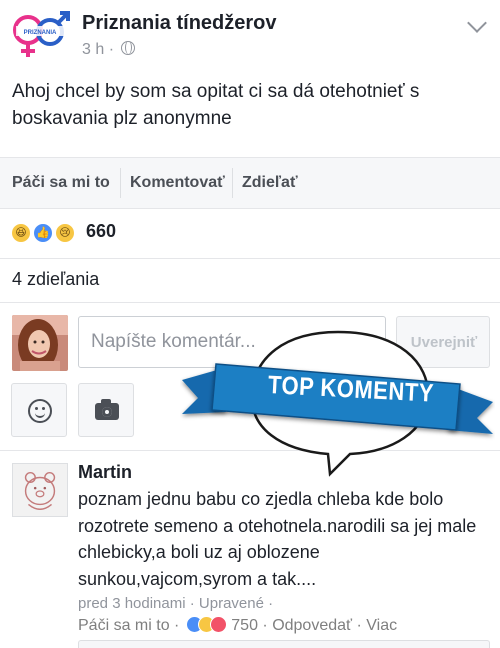 Image resolution: width=500 pixels, height=648 pixels. What do you see at coordinates (65, 233) in the screenshot?
I see `sad-reaction-icon: 😢` at bounding box center [65, 233].